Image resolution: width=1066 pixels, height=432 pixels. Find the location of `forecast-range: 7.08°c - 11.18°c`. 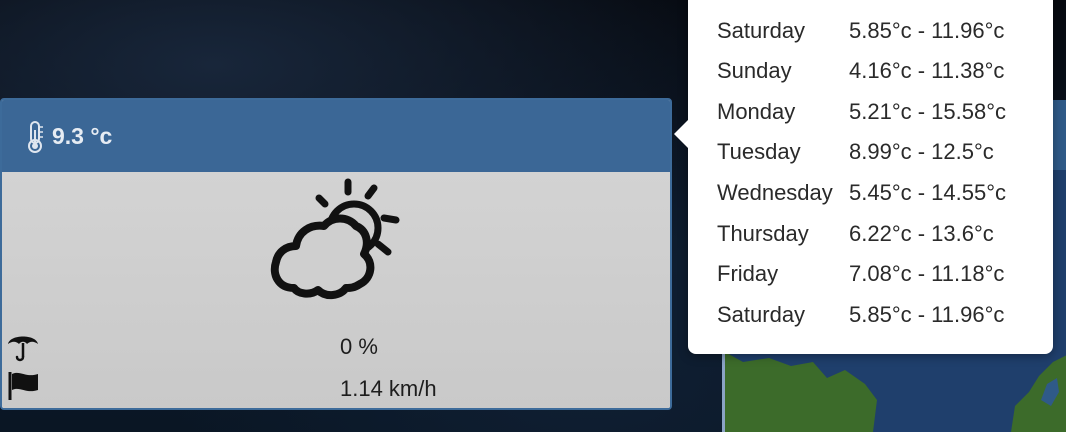

forecast-range: 7.08°c - 11.18°c is located at coordinates (927, 273).